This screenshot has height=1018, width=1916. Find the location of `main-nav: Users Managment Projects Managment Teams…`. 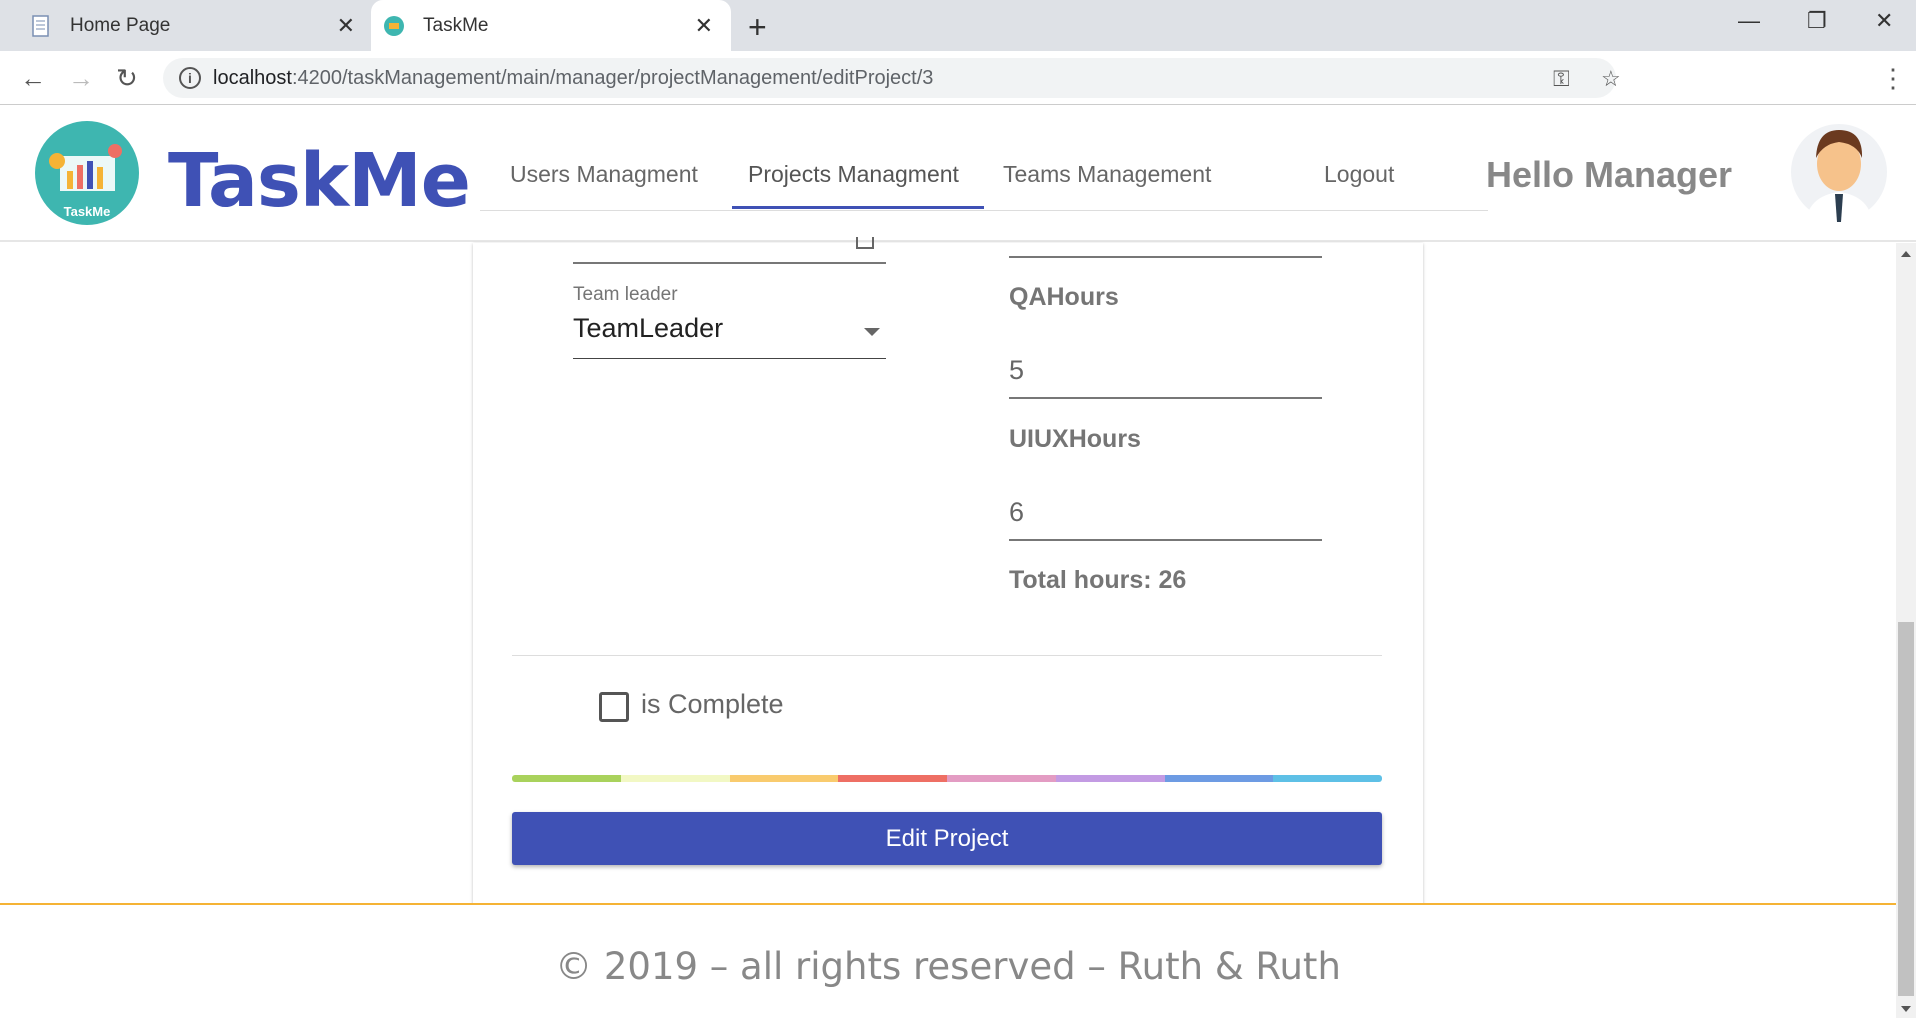

main-nav: Users Managment Projects Managment Teams… is located at coordinates (984, 158).